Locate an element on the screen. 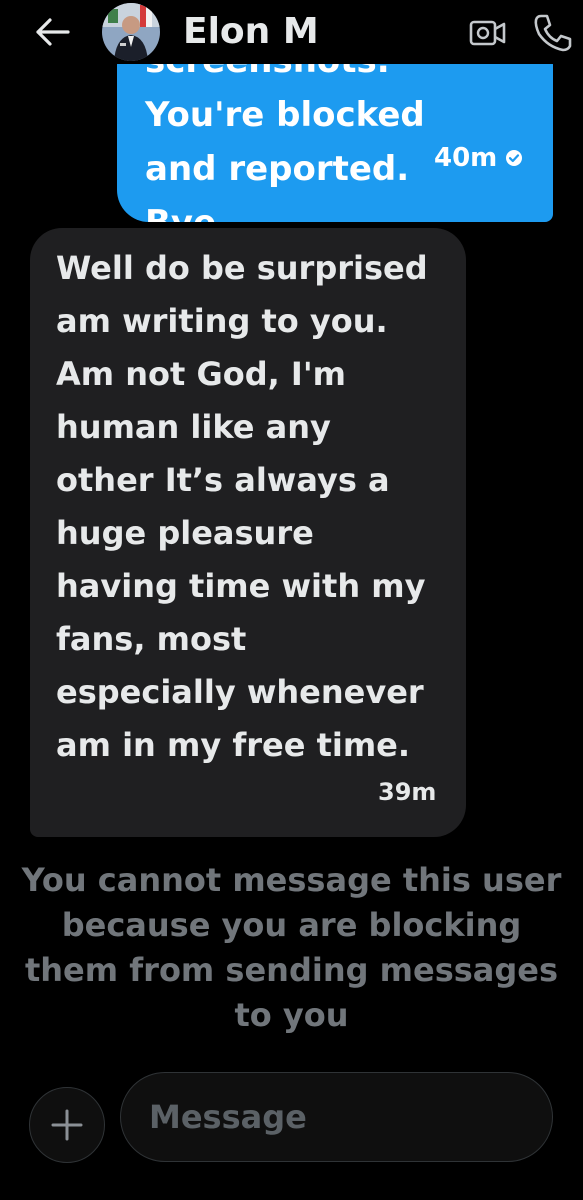  chat-header: Elon M is located at coordinates (291, 32).